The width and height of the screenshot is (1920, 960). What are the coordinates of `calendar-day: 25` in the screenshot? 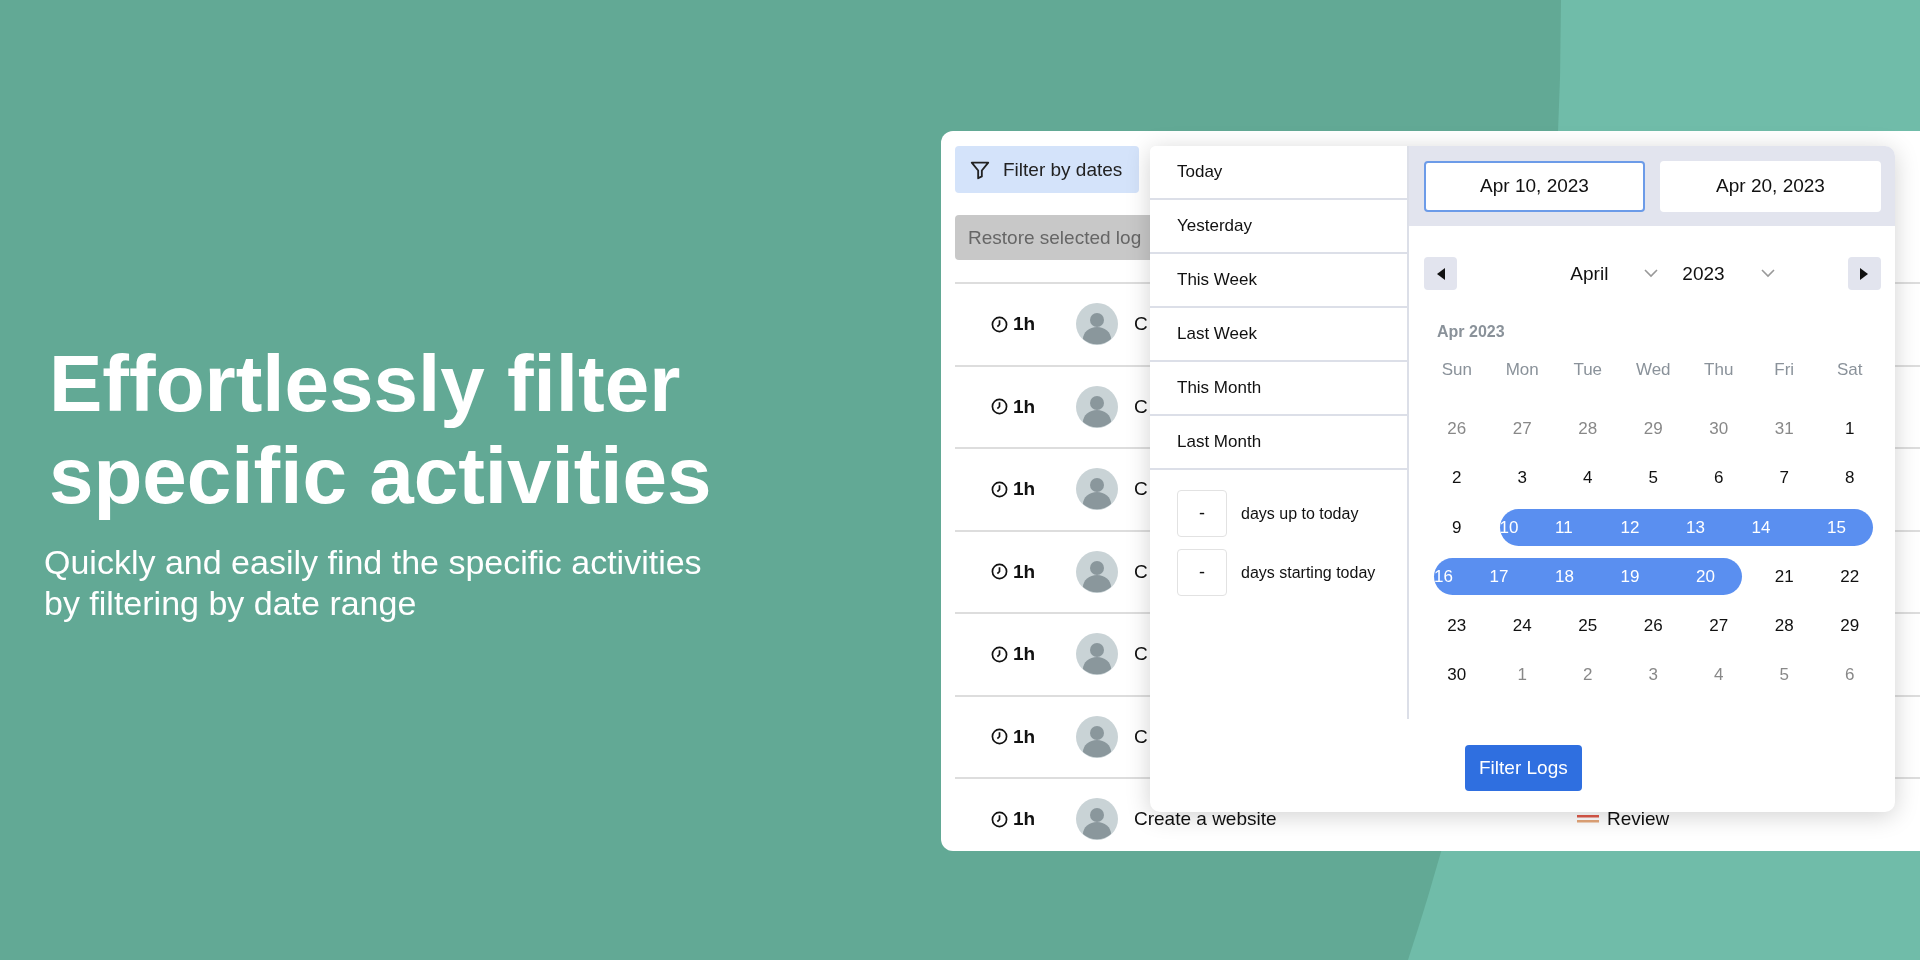 It's located at (1588, 626).